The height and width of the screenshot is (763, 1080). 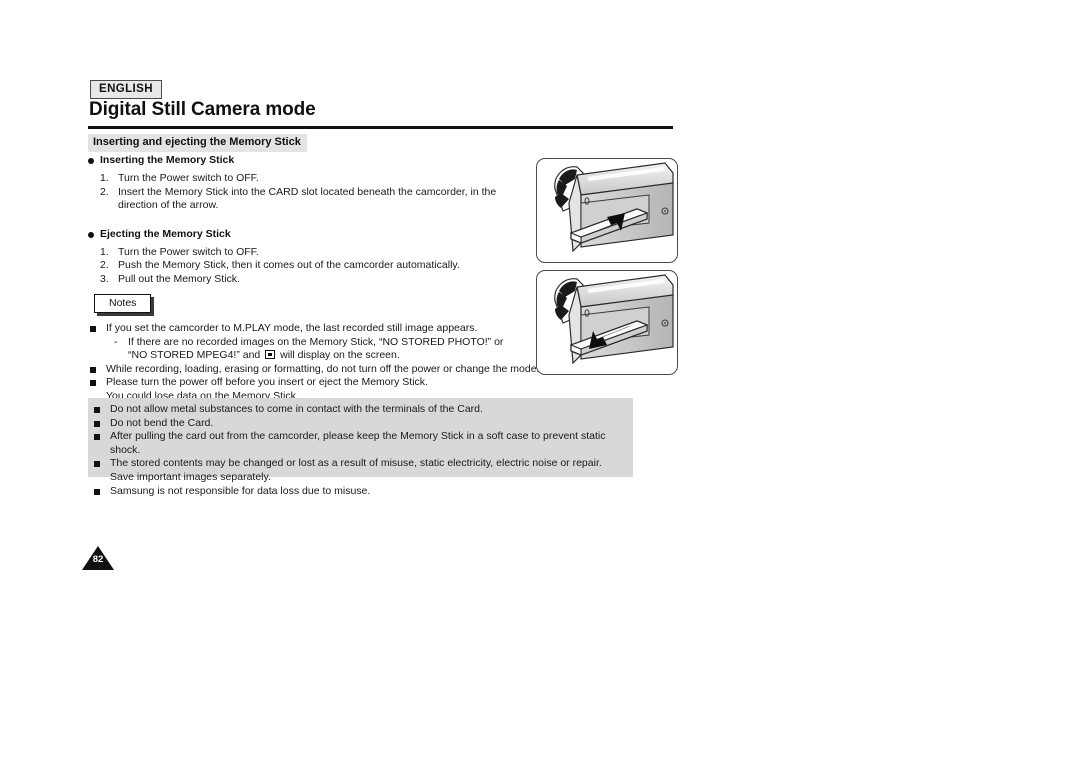 What do you see at coordinates (340, 355) in the screenshot?
I see `note-subtext-line2-post: will display on the screen.` at bounding box center [340, 355].